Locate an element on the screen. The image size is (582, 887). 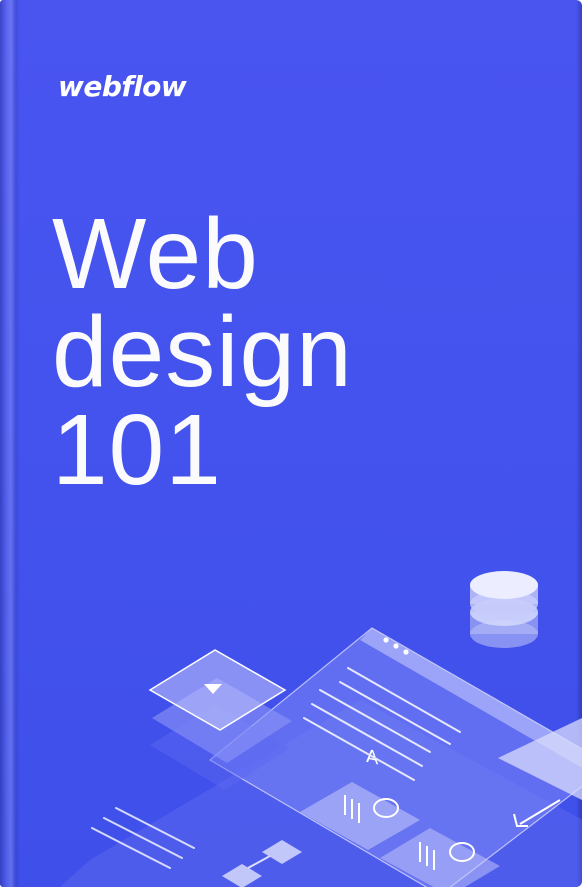
svg-text: A is located at coordinates (372, 757).